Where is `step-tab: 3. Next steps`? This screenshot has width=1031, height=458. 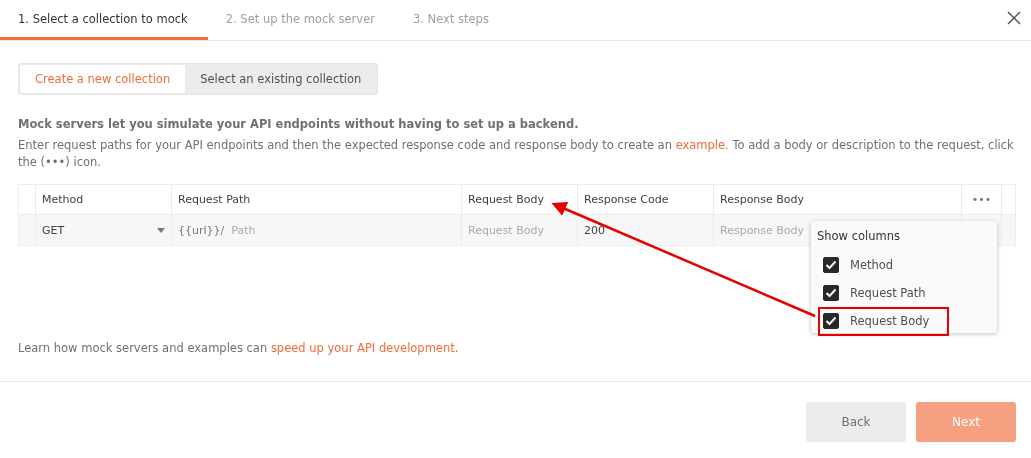 step-tab: 3. Next steps is located at coordinates (451, 20).